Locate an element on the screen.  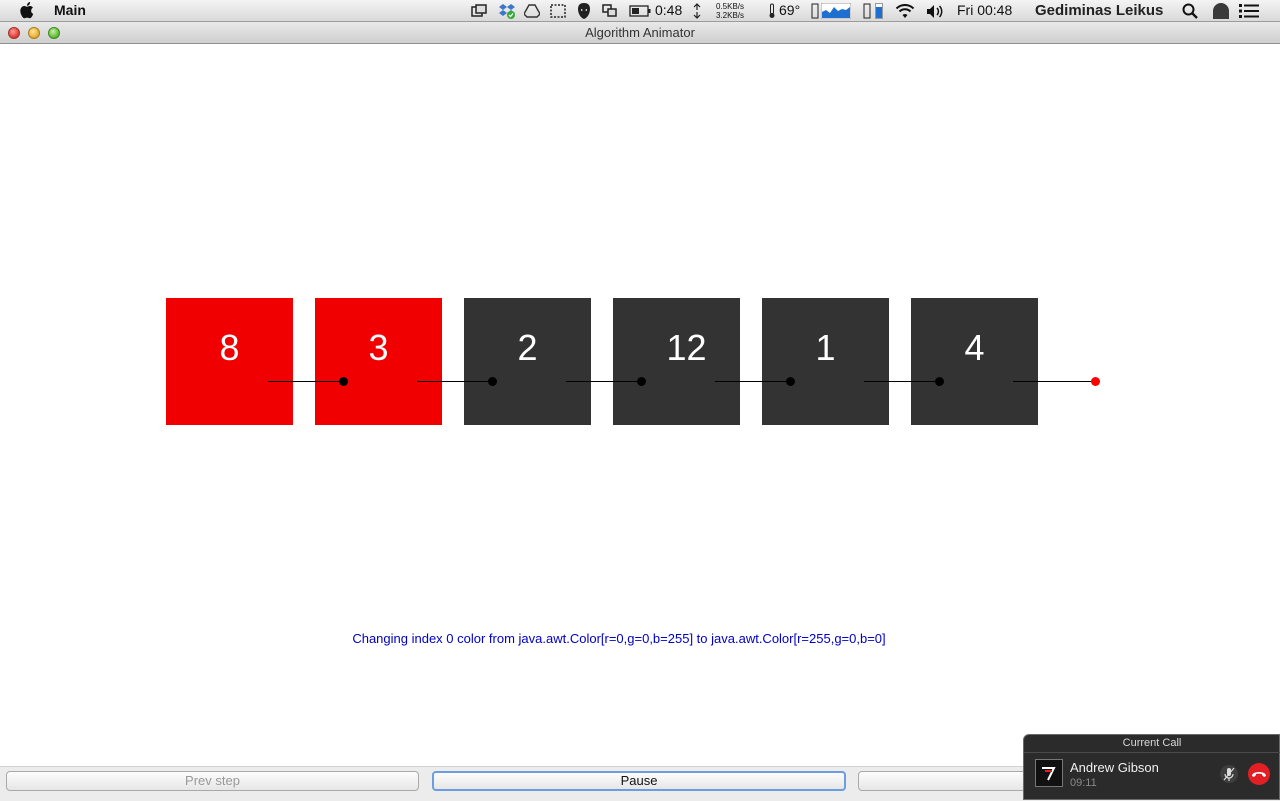
network-speed: 0.5KB/s 3.2KB/s is located at coordinates (730, 11).